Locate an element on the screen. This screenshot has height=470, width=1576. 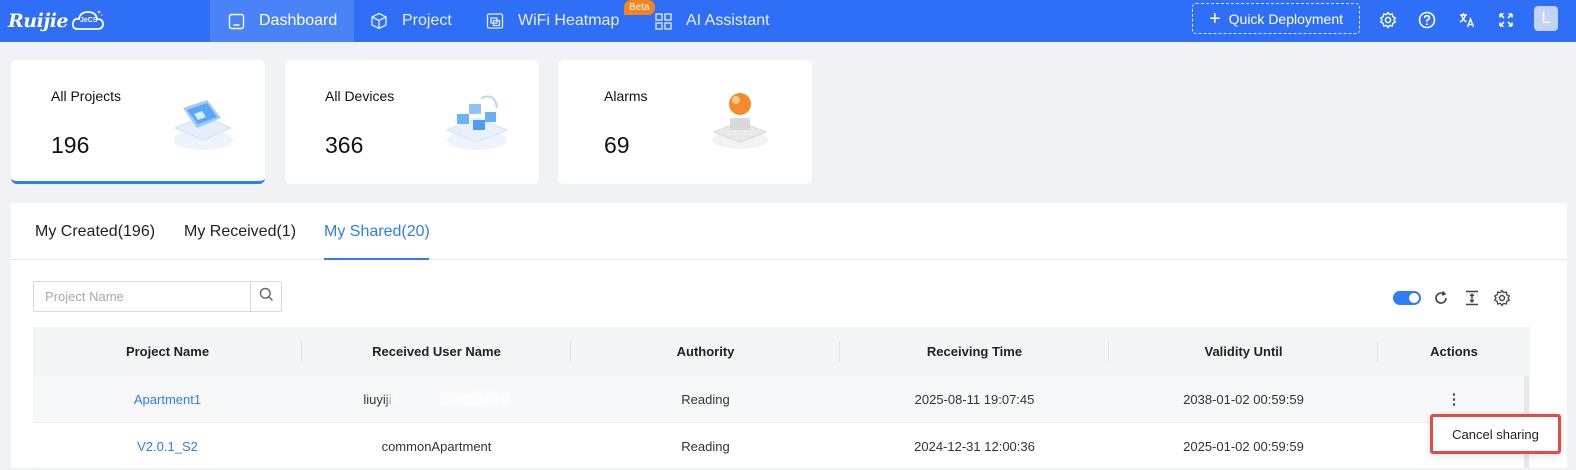
project-name-link: V2.0.1_S2 is located at coordinates (167, 446).